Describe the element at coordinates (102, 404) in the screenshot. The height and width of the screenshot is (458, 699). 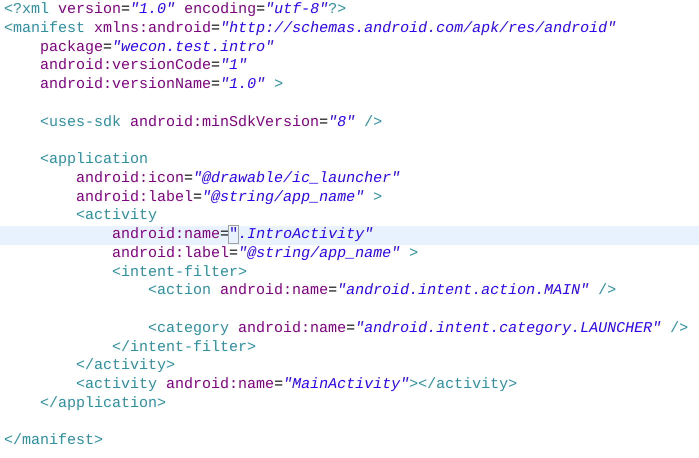
I see `code-line: </application>` at that location.